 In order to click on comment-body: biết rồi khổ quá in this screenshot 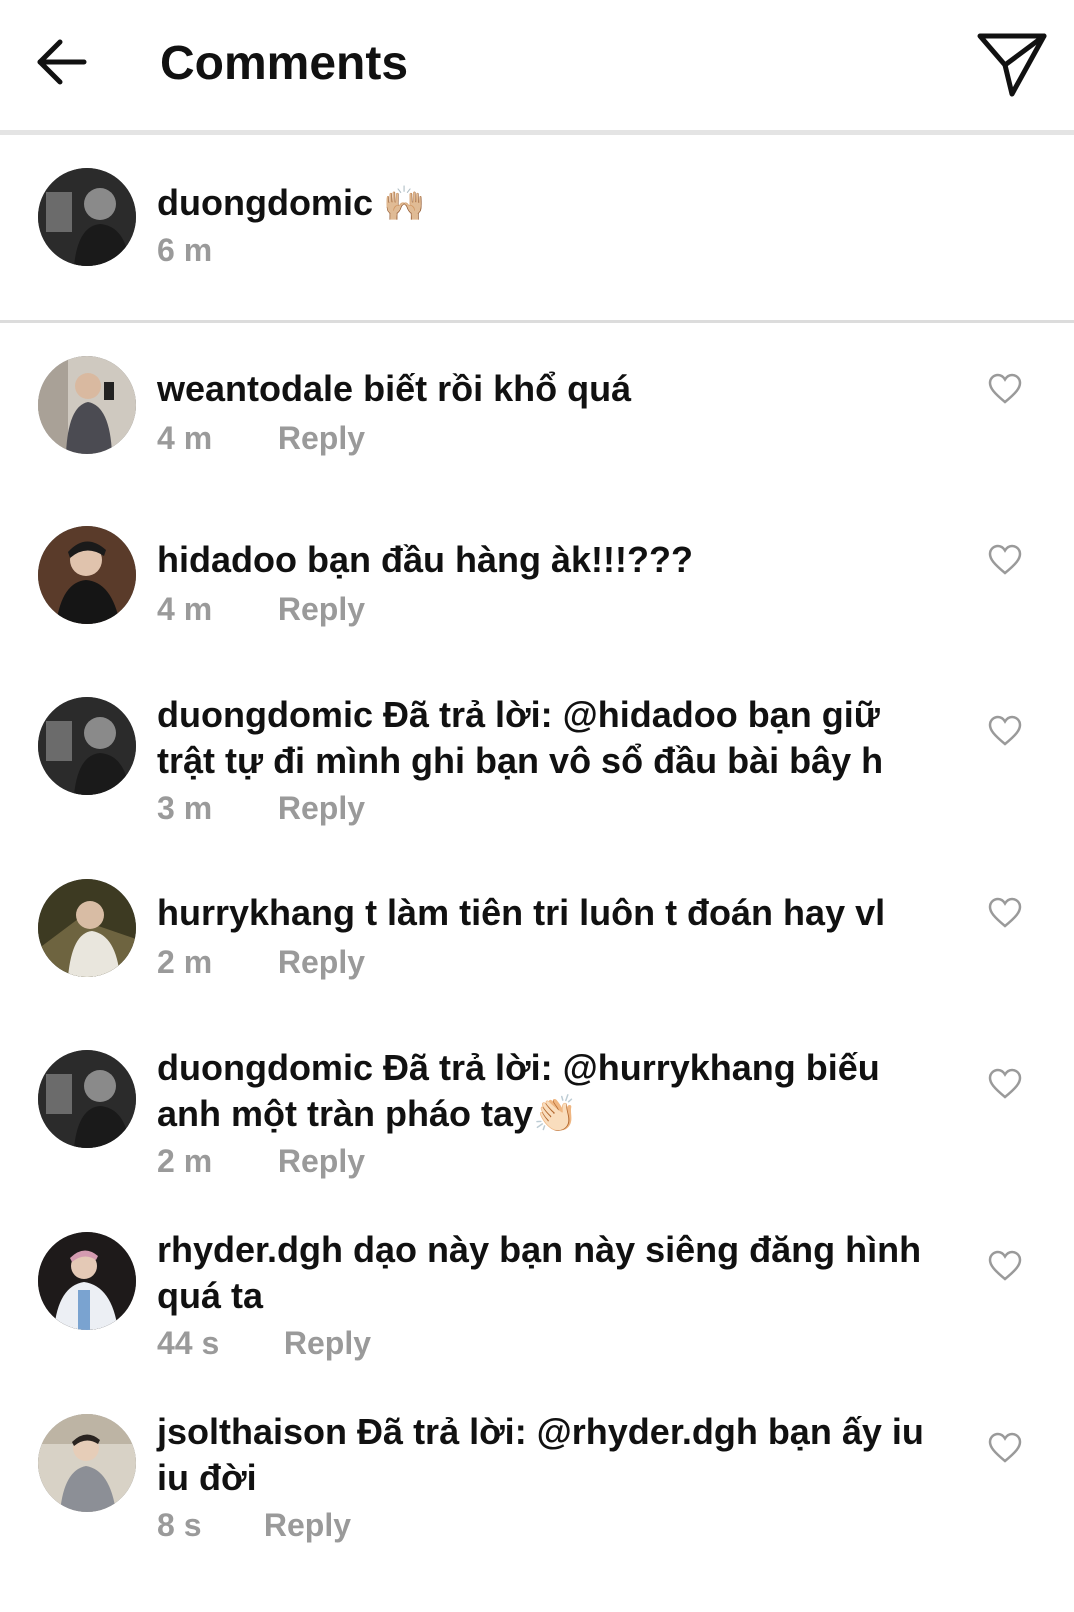, I will do `click(497, 388)`.